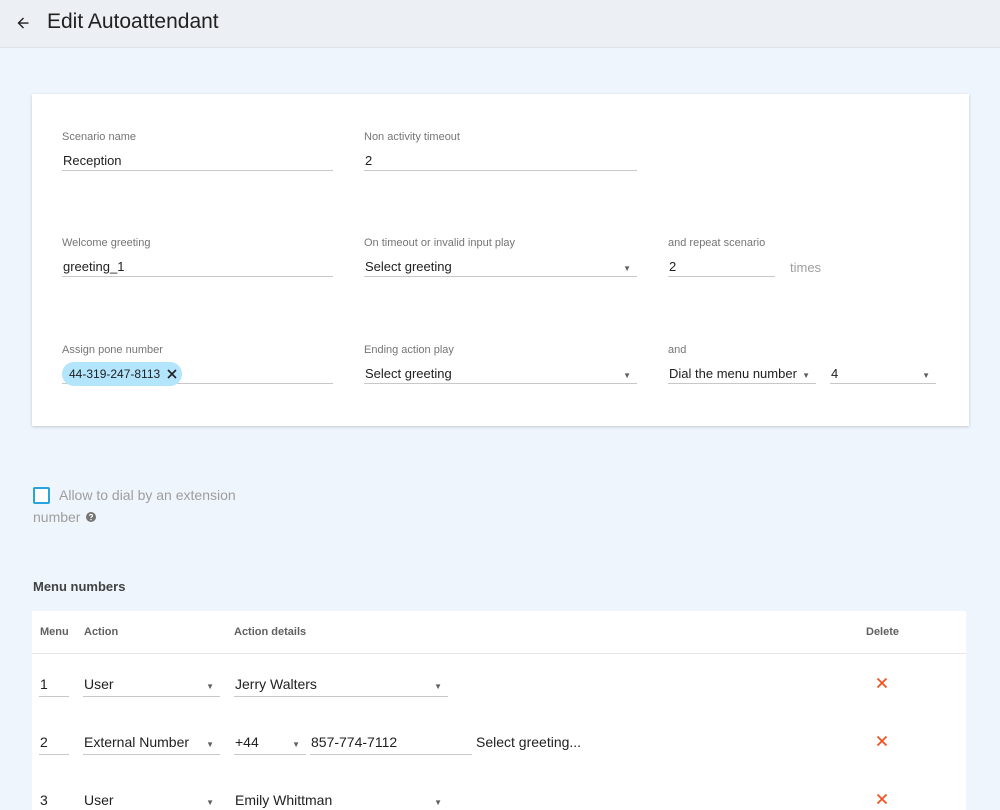 The image size is (1000, 810). Describe the element at coordinates (717, 243) in the screenshot. I see `repeat-scenario-label: and repeat scenario` at that location.